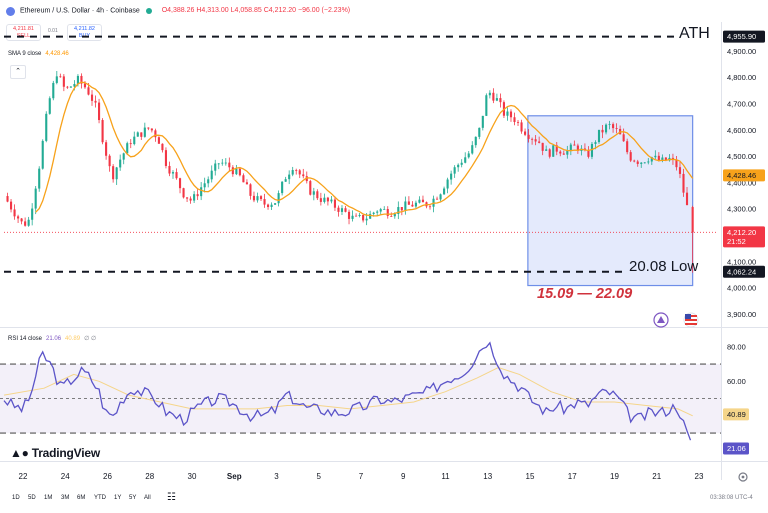 The image size is (768, 513). I want to click on time-axis: 22 24 26 28 30 Sep 3 5 7 9 11 13 15 17 19 21 23, so click(361, 476).